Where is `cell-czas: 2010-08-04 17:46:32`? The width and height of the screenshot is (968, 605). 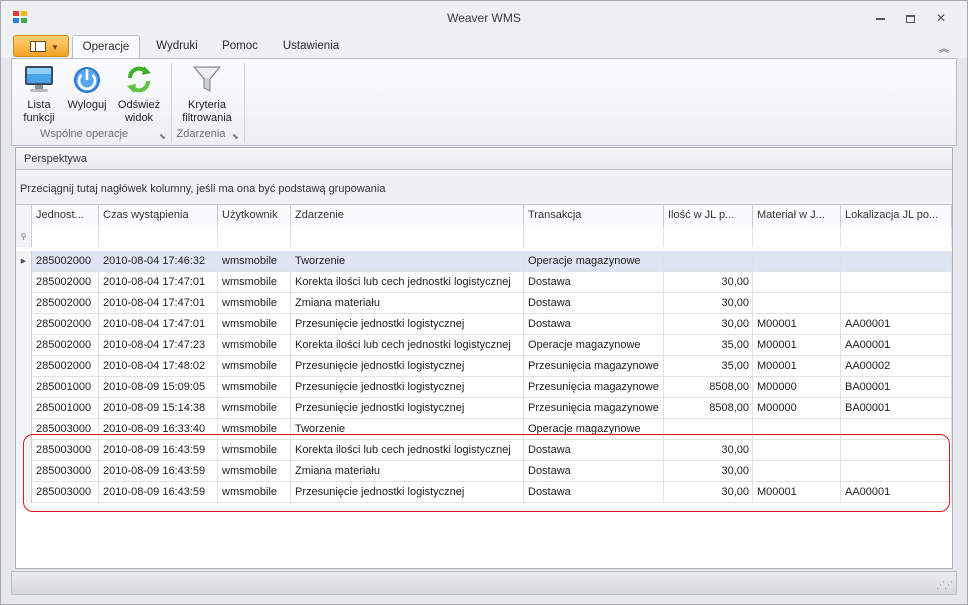 cell-czas: 2010-08-04 17:46:32 is located at coordinates (158, 261).